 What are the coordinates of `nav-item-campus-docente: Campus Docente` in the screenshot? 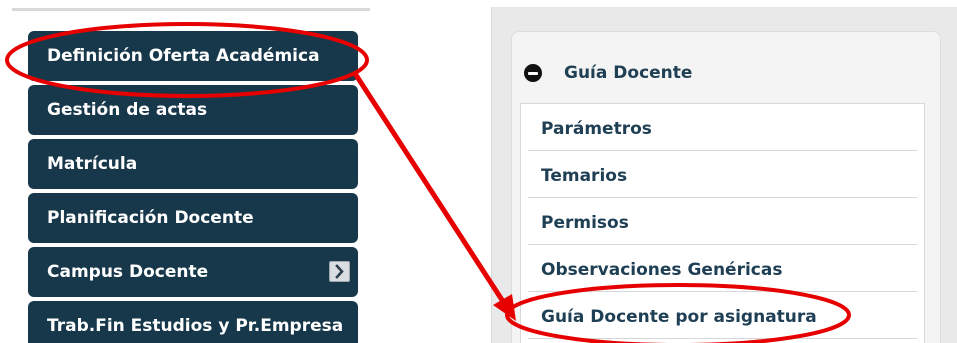 It's located at (193, 272).